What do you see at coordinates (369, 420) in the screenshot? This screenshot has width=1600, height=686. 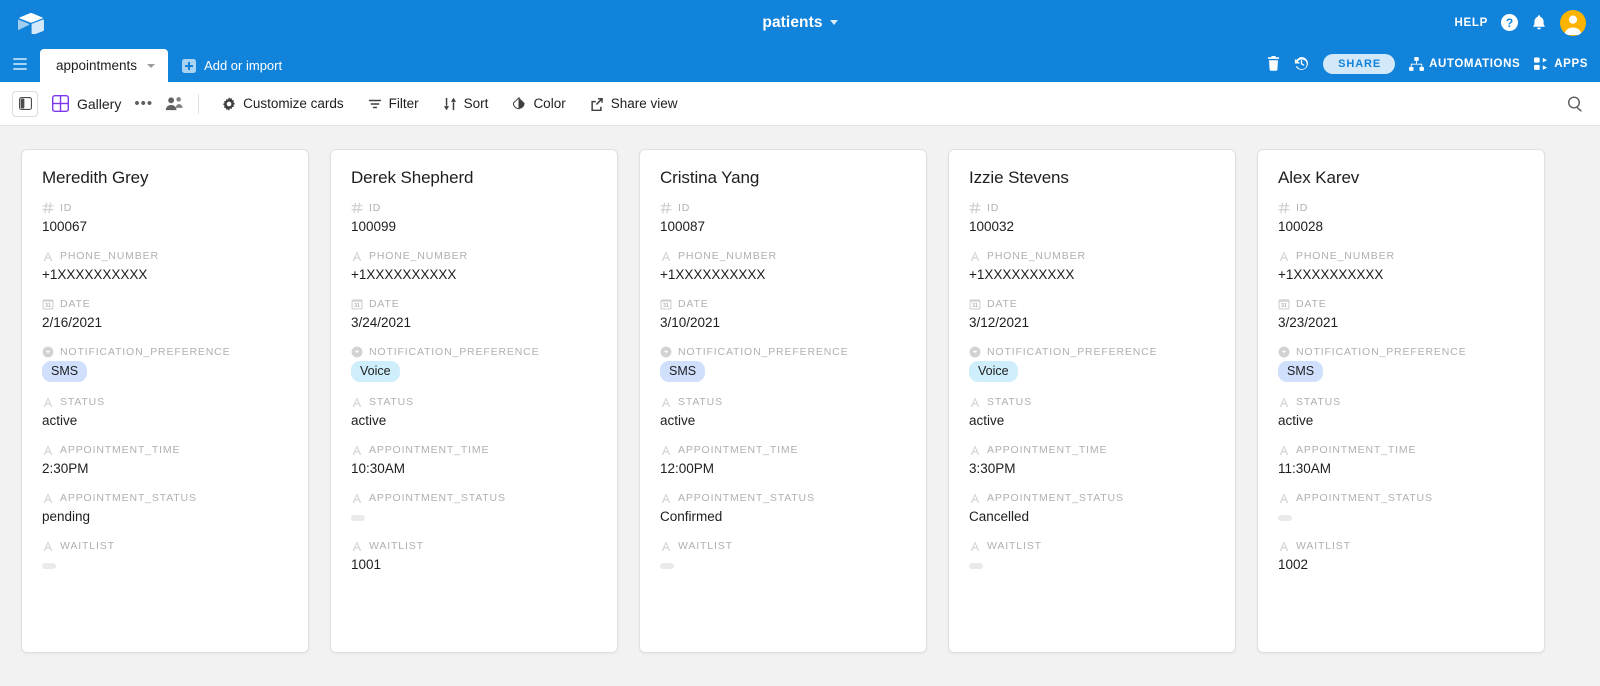 I see `field-value-status: active` at bounding box center [369, 420].